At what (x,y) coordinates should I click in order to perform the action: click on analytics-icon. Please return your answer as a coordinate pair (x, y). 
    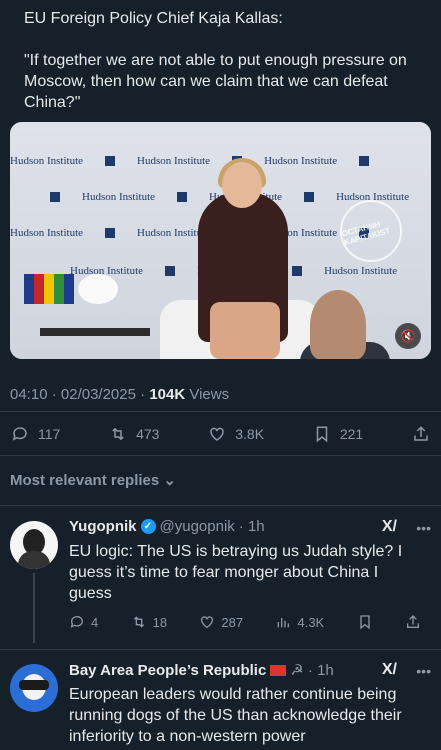
    Looking at the image, I should click on (283, 622).